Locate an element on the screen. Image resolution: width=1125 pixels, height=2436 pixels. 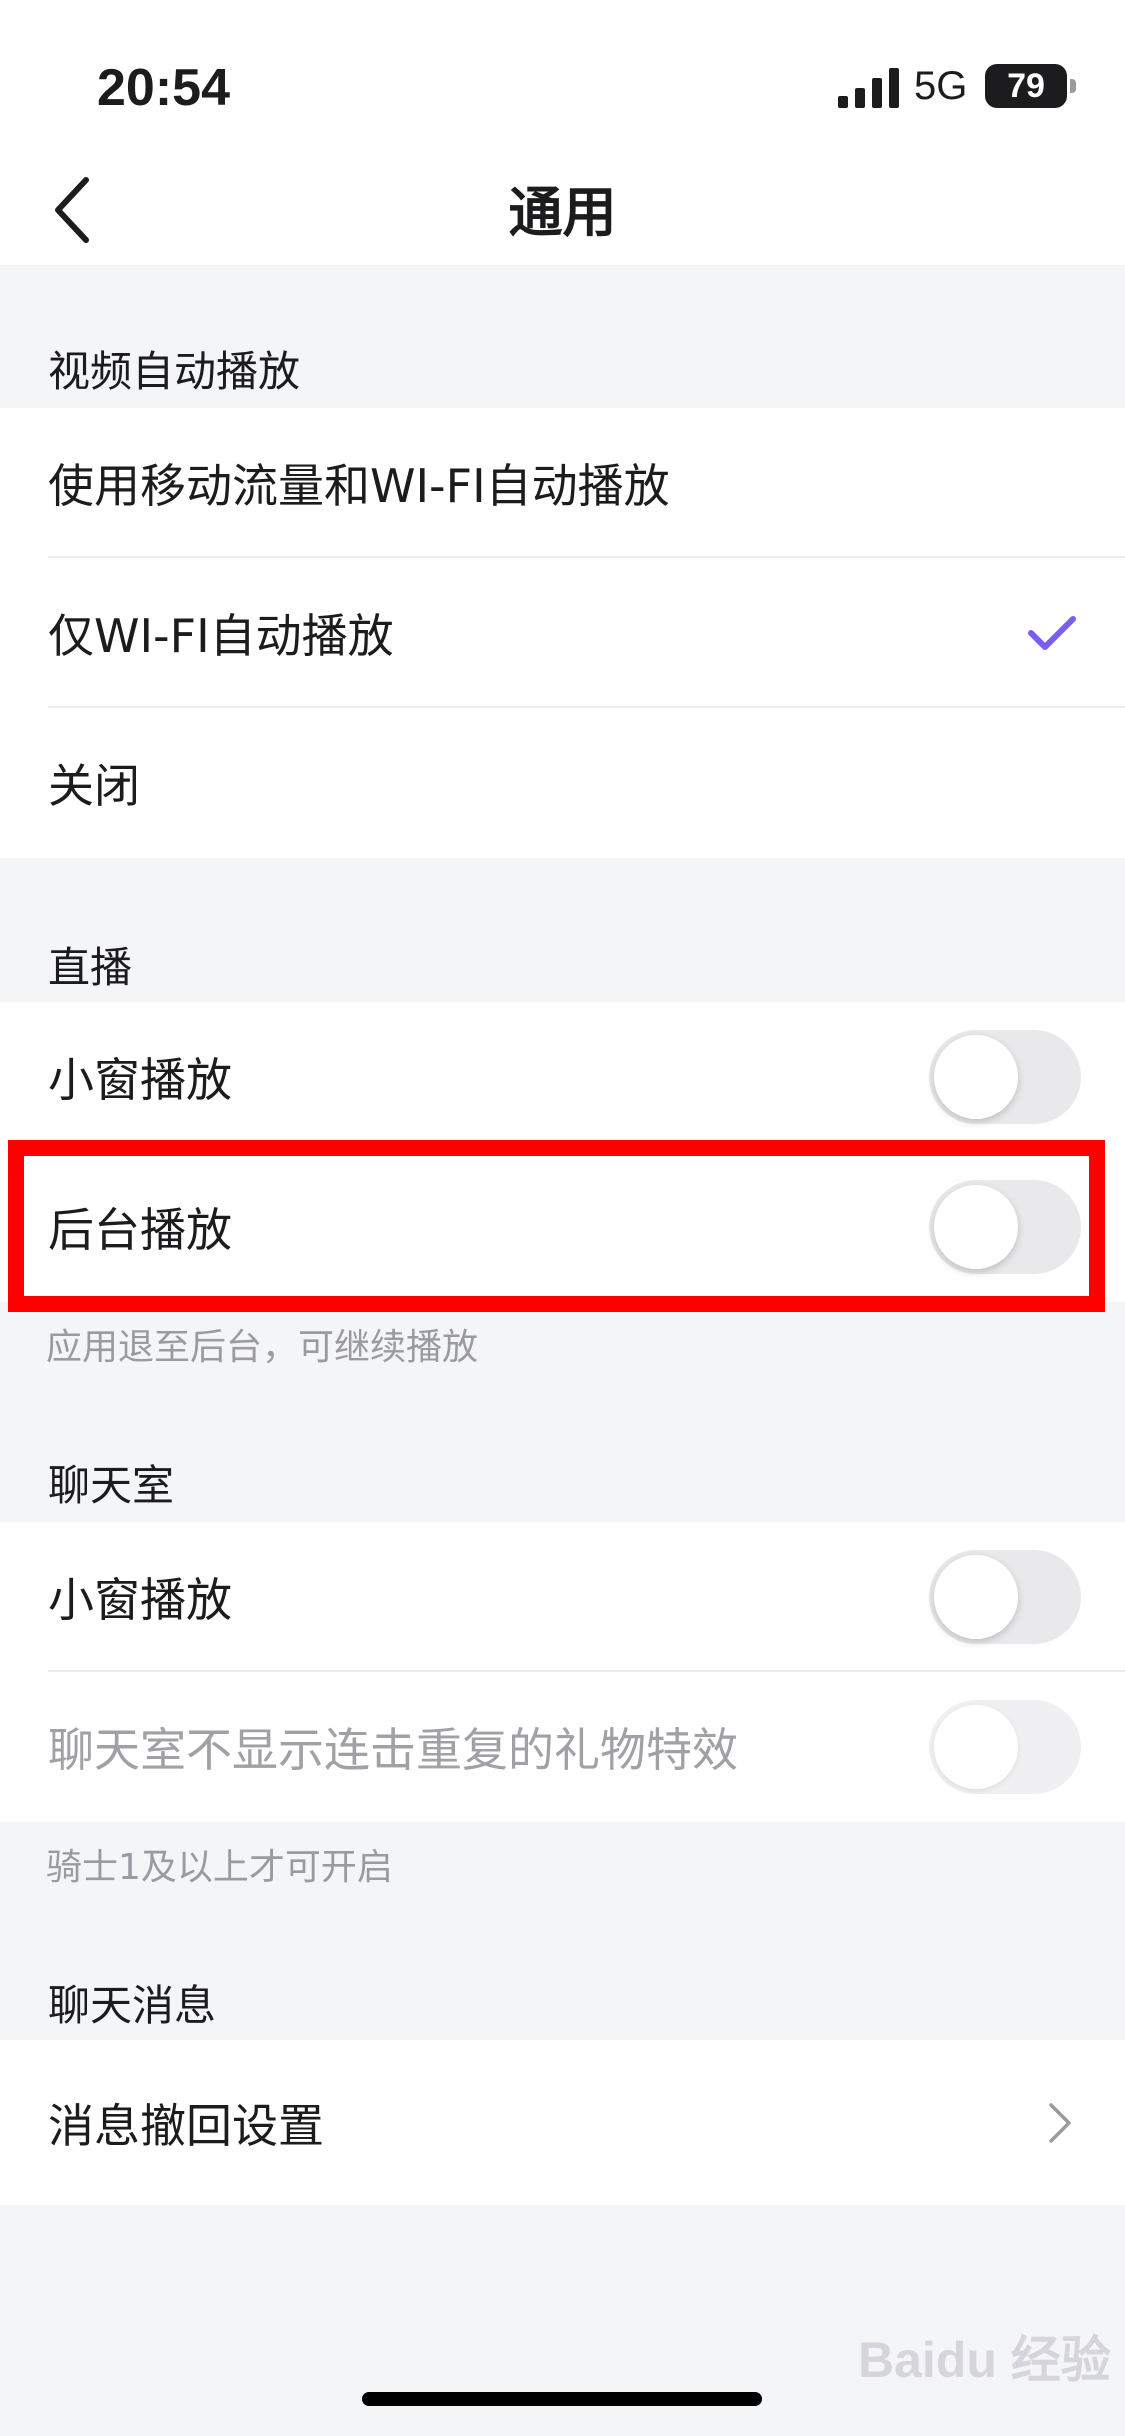
chatroom-footnote: 骑士1及以上才可开启 is located at coordinates (219, 1867).